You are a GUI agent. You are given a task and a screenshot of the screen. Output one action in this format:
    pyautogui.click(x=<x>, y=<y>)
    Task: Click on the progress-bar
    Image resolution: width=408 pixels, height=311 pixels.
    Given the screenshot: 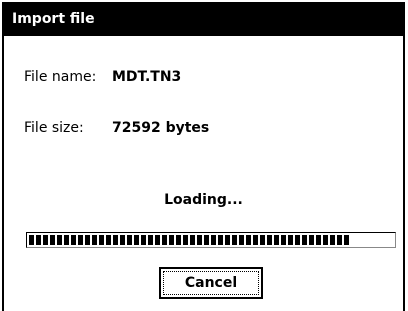 What is the action you would take?
    pyautogui.click(x=211, y=240)
    